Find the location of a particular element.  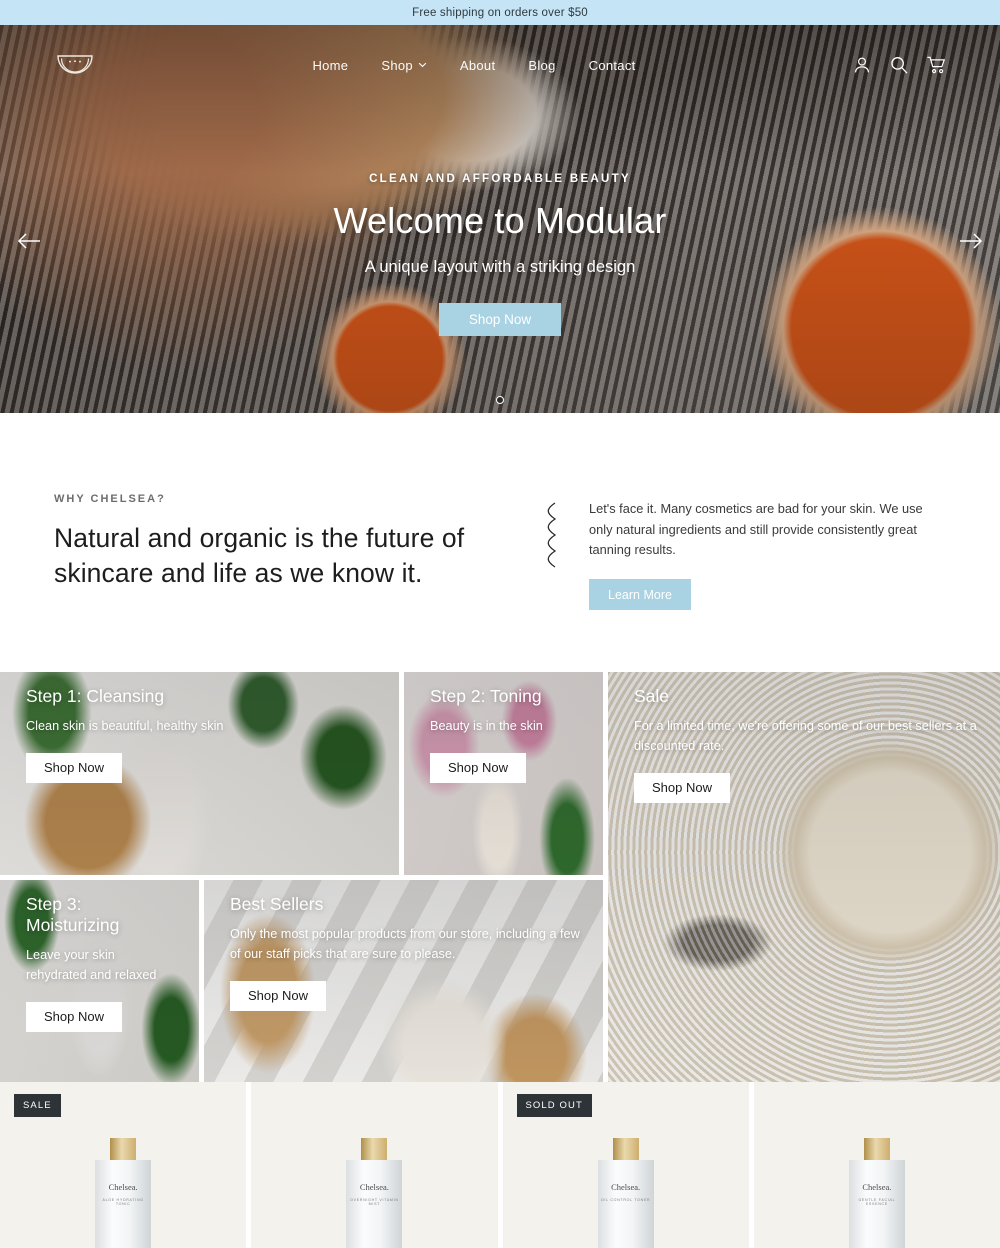

carousel-next-arrow is located at coordinates (971, 241).